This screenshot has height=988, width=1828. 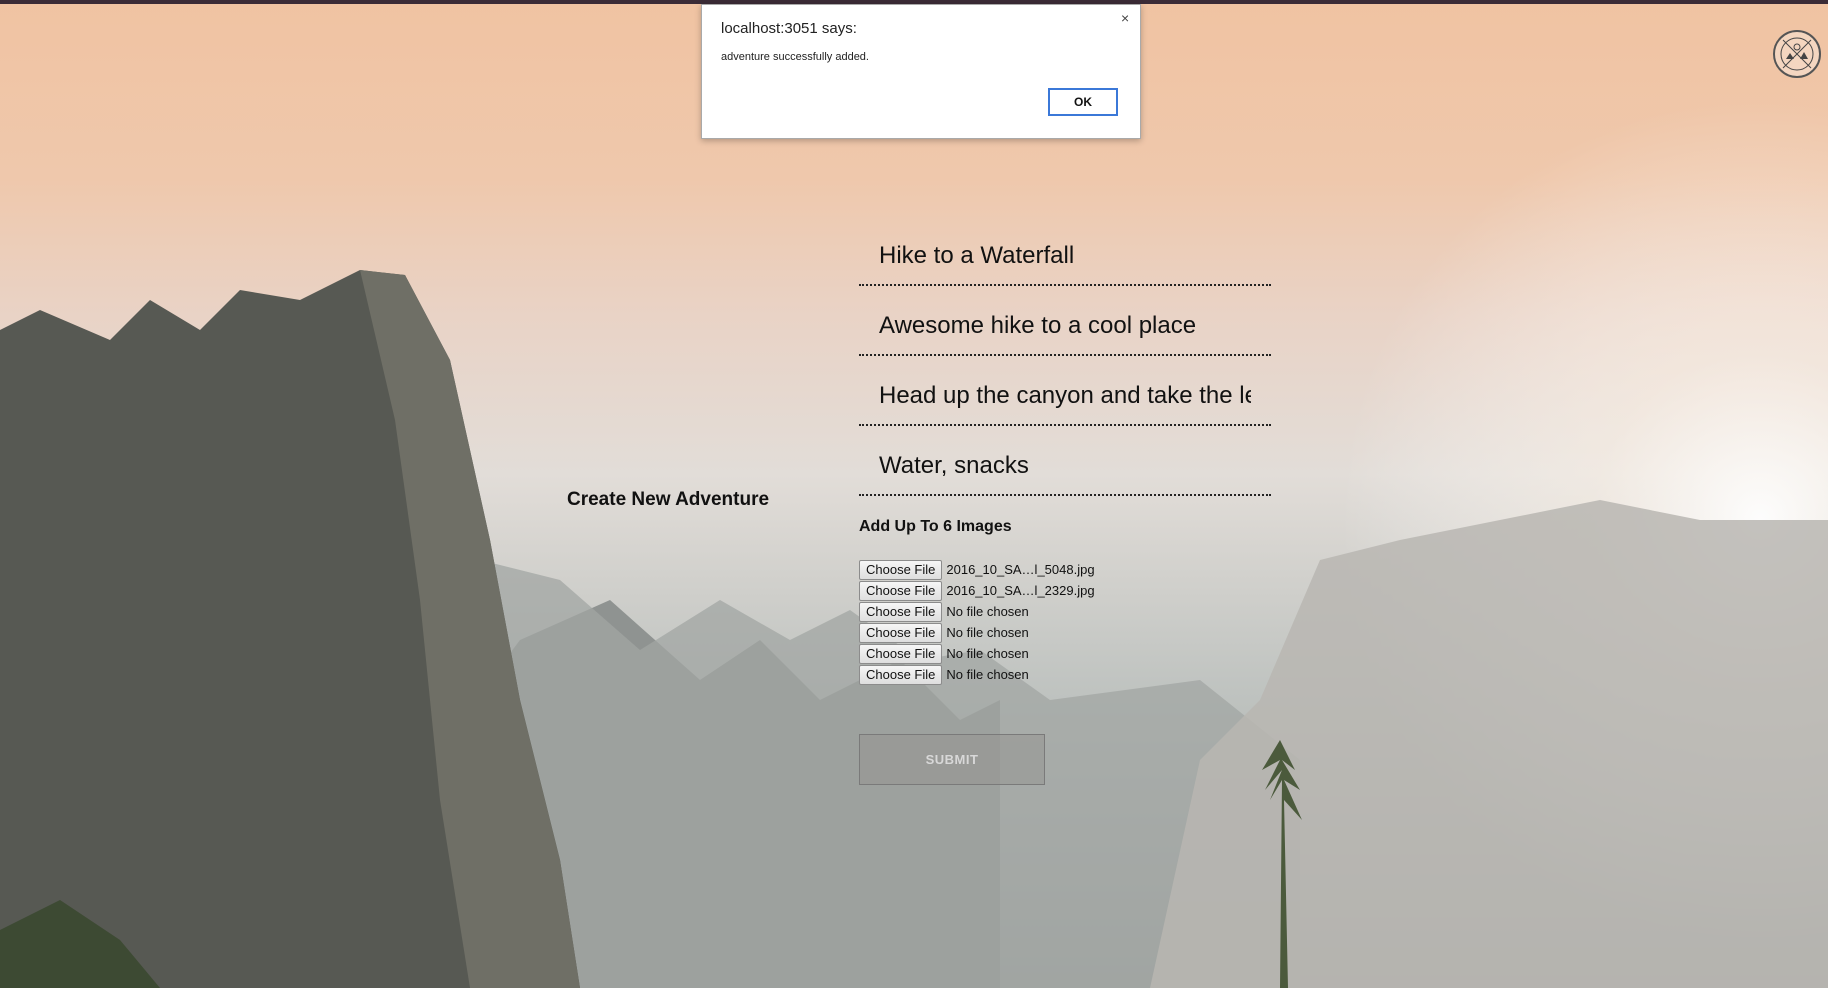 I want to click on file-name-label: 2016_10_SA…l_2329.jpg, so click(x=1020, y=590).